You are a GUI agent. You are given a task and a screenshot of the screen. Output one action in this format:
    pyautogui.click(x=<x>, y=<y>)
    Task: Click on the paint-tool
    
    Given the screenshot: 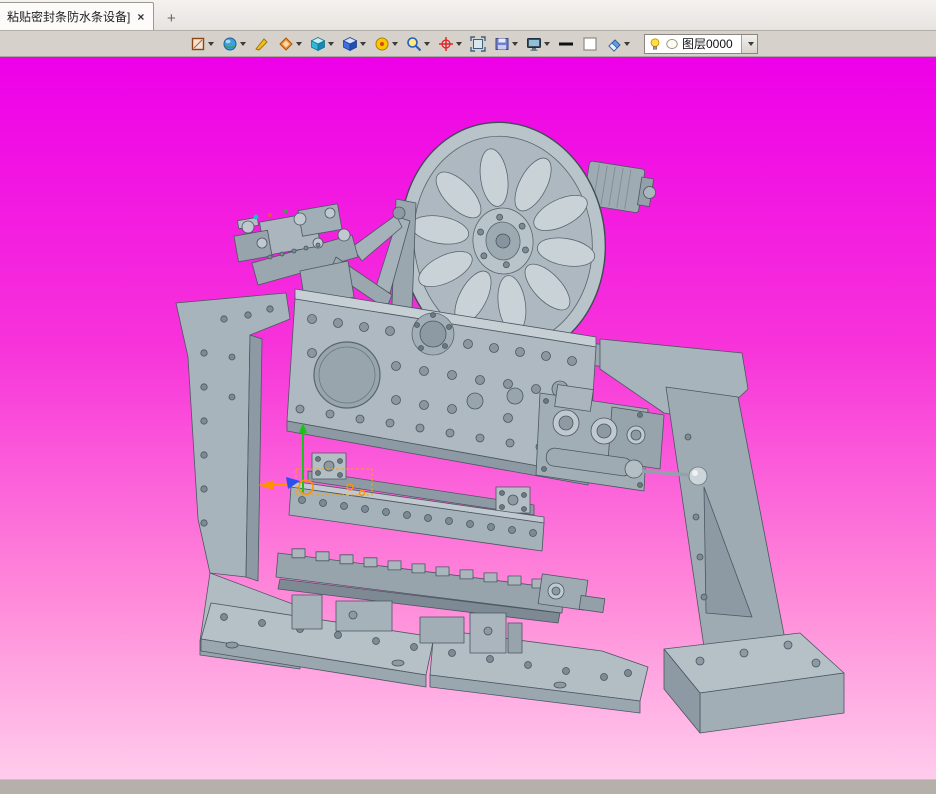 What is the action you would take?
    pyautogui.click(x=290, y=44)
    